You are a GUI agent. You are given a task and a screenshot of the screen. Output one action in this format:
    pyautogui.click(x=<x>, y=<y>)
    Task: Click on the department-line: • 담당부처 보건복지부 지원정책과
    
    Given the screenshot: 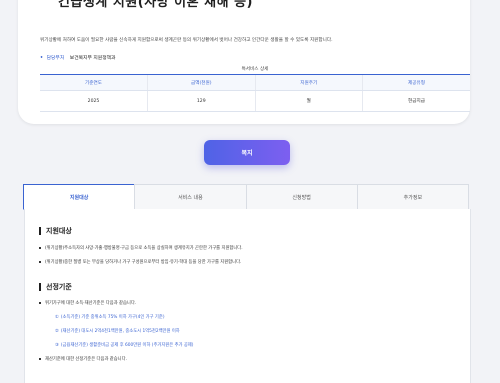 What is the action you would take?
    pyautogui.click(x=77, y=57)
    